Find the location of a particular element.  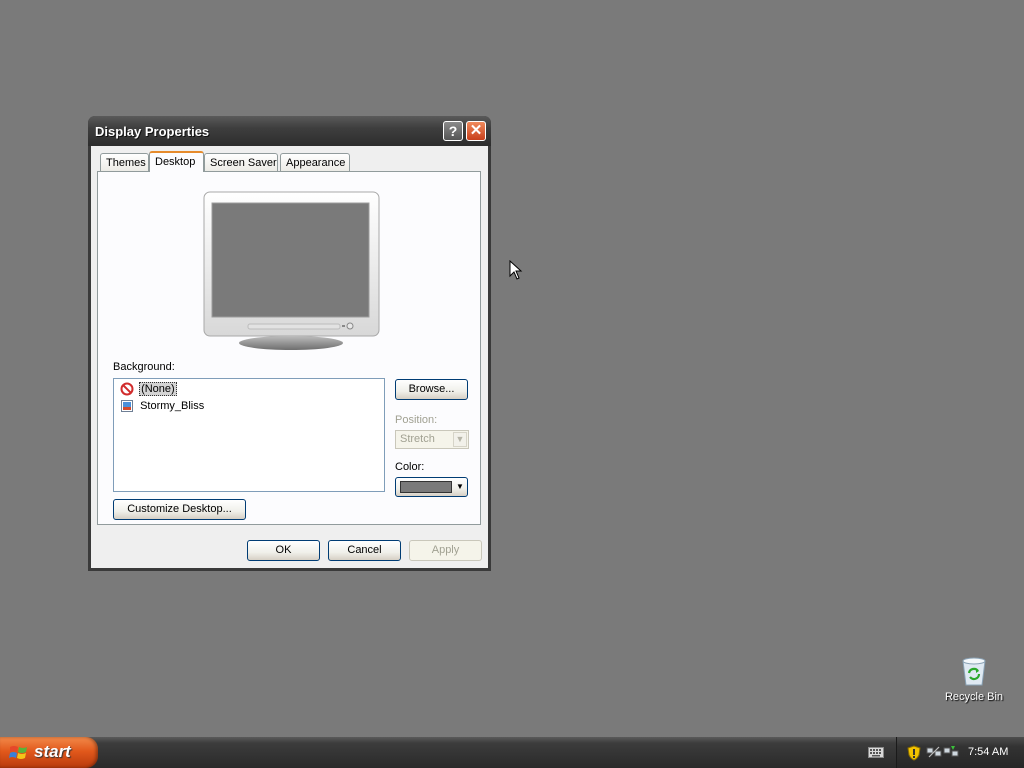

tab-desktop: Desktop is located at coordinates (176, 161).